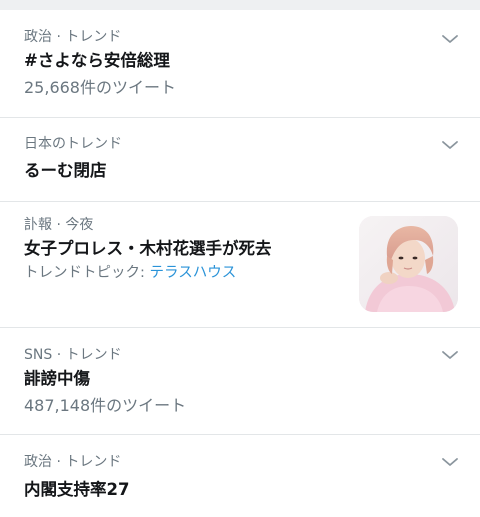 This screenshot has height=517, width=480. I want to click on news-thumbnail, so click(408, 264).